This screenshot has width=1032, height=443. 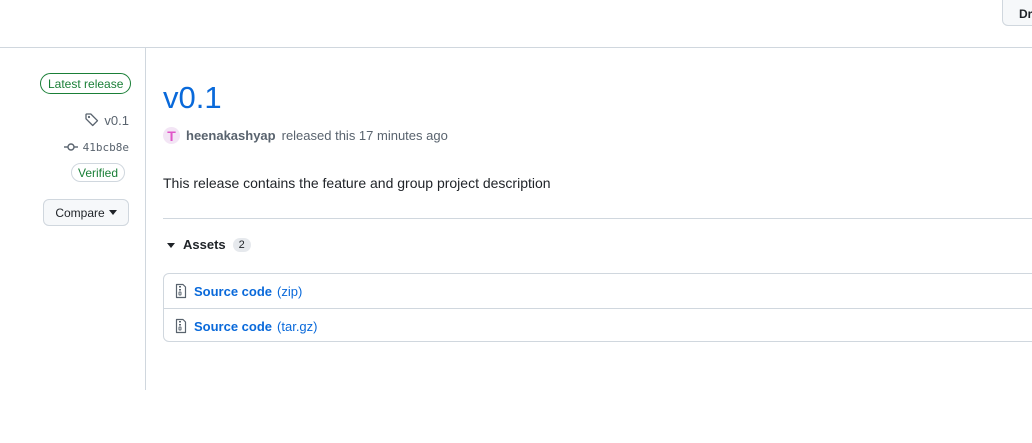 What do you see at coordinates (71, 147) in the screenshot?
I see `commit-icon` at bounding box center [71, 147].